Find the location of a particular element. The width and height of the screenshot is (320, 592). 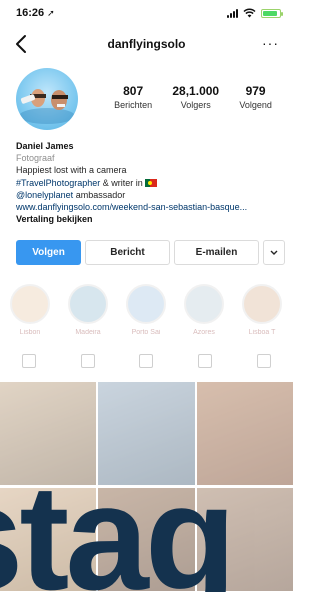

translate-link: Vertaling bekijken is located at coordinates (151, 219).